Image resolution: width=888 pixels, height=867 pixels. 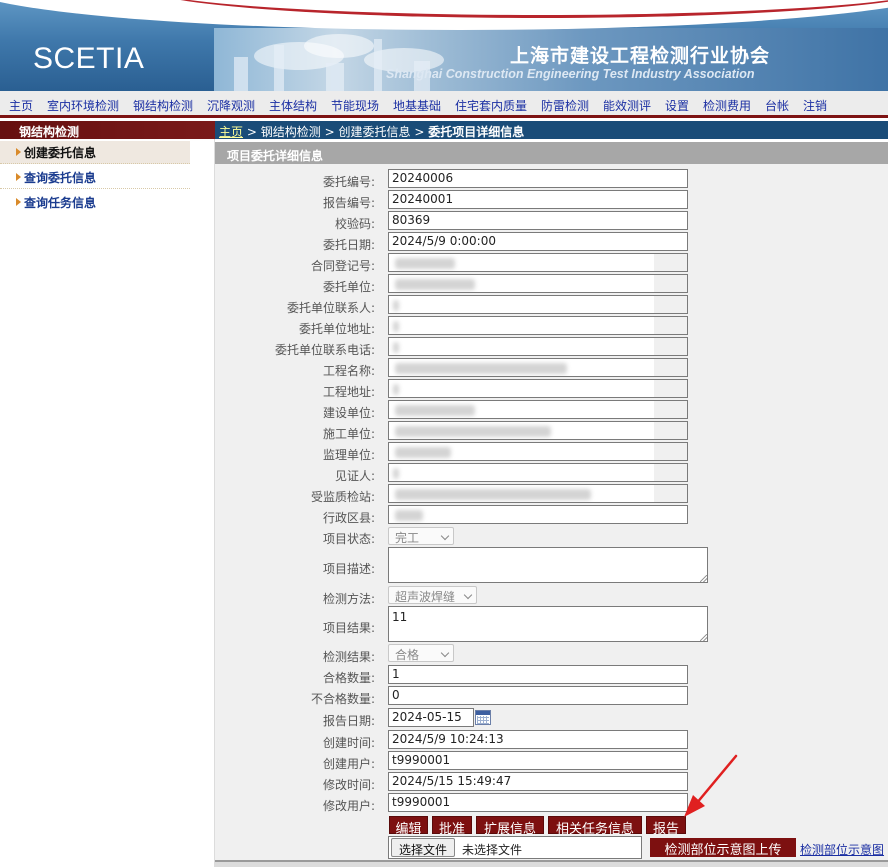 What do you see at coordinates (348, 539) in the screenshot?
I see `label-project-status: 项目状态:` at bounding box center [348, 539].